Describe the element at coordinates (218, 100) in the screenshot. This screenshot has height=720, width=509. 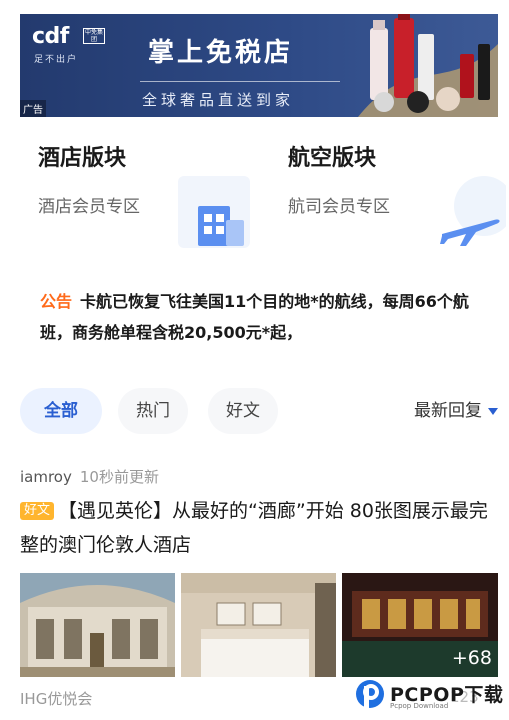
I see `banner-subtitle: 全球奢品直送到家` at that location.